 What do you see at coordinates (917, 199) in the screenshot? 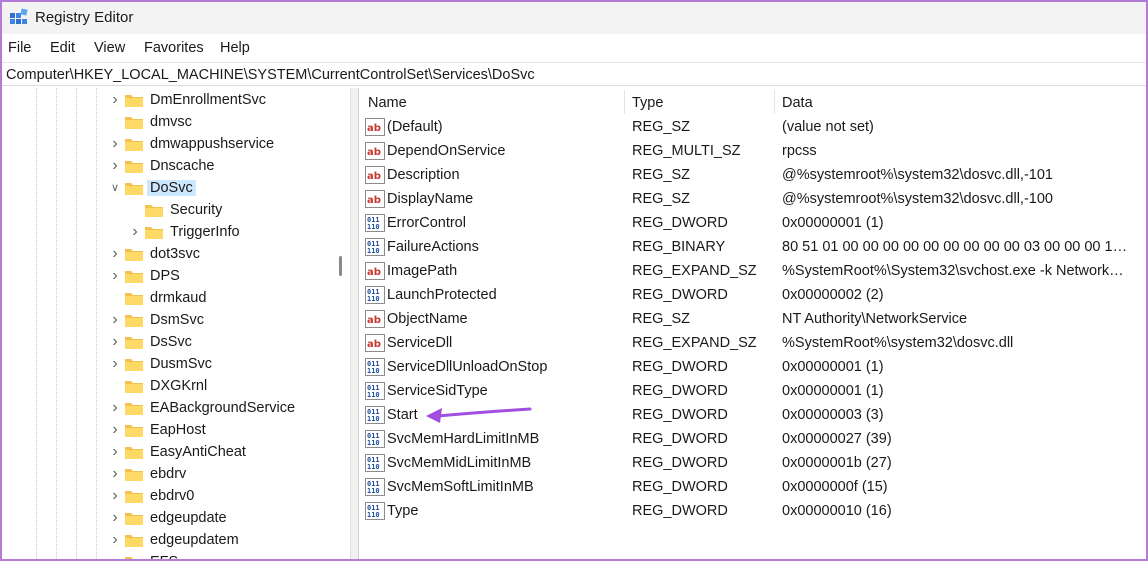
I see `value-data: @%systemroot%\system32\dosvc.dll,-100` at bounding box center [917, 199].